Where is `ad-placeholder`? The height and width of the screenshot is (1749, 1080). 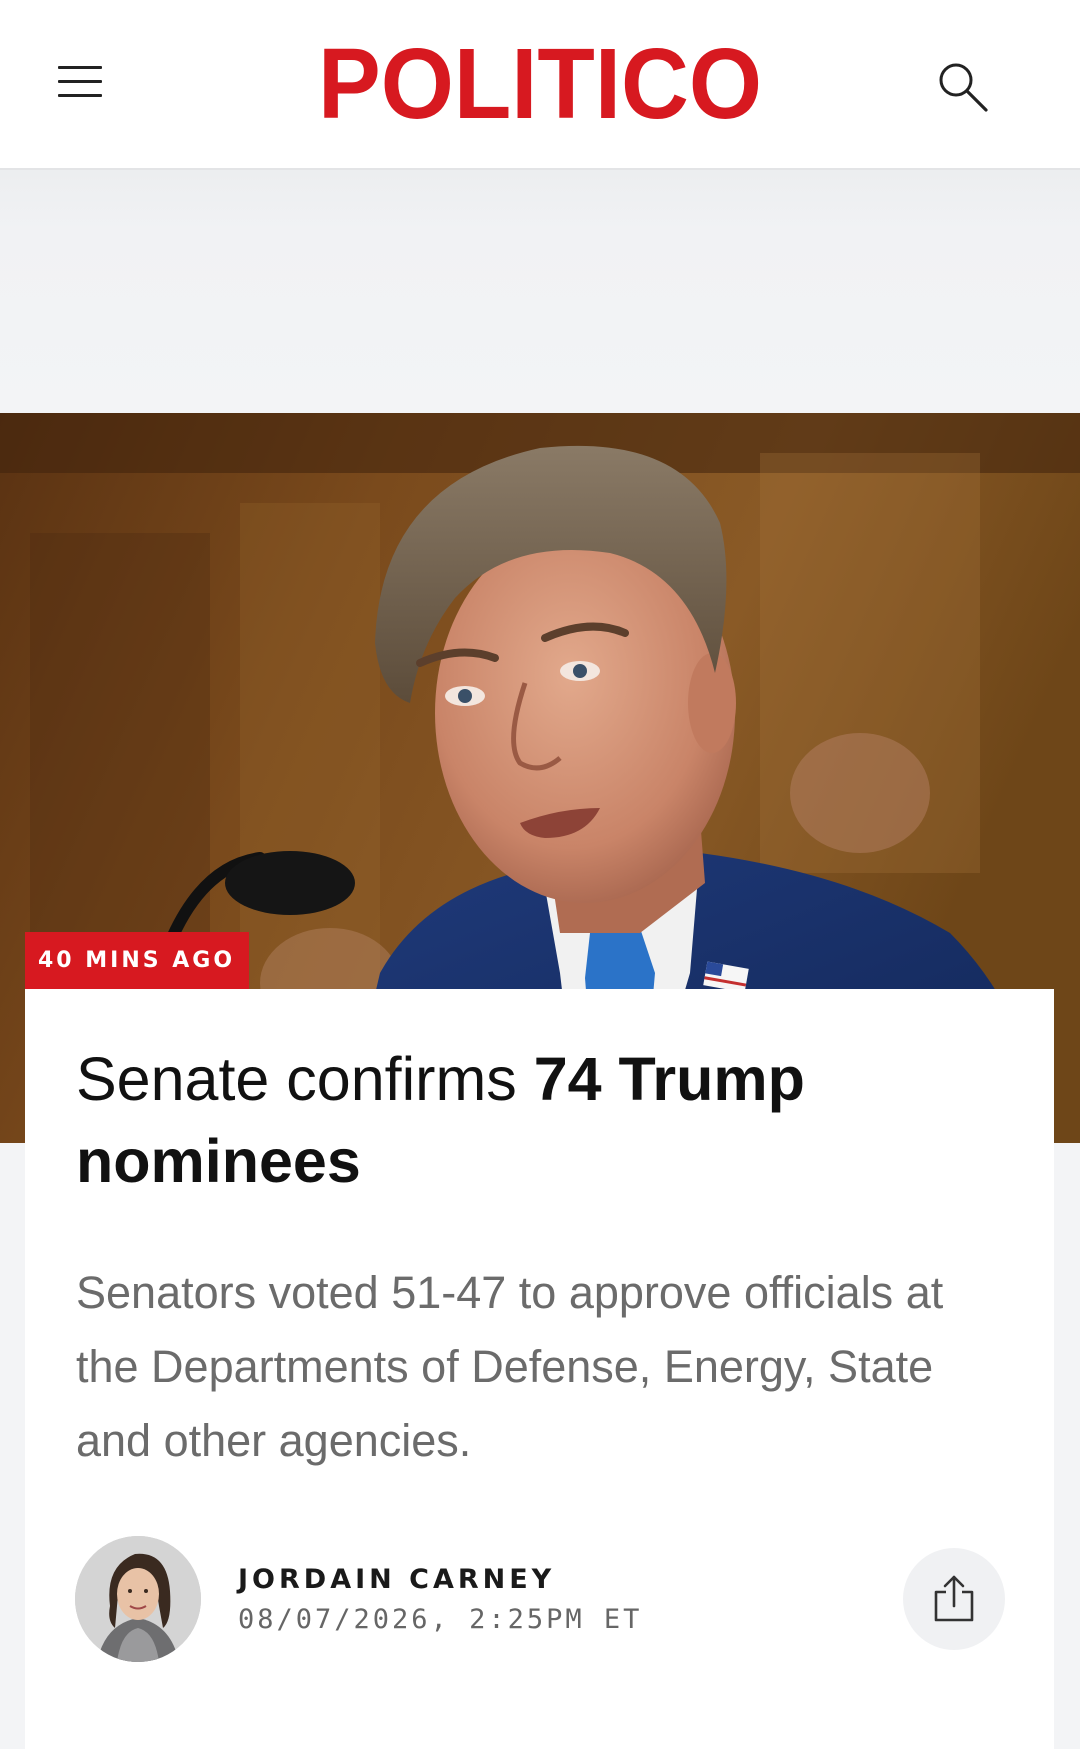
ad-placeholder is located at coordinates (540, 292).